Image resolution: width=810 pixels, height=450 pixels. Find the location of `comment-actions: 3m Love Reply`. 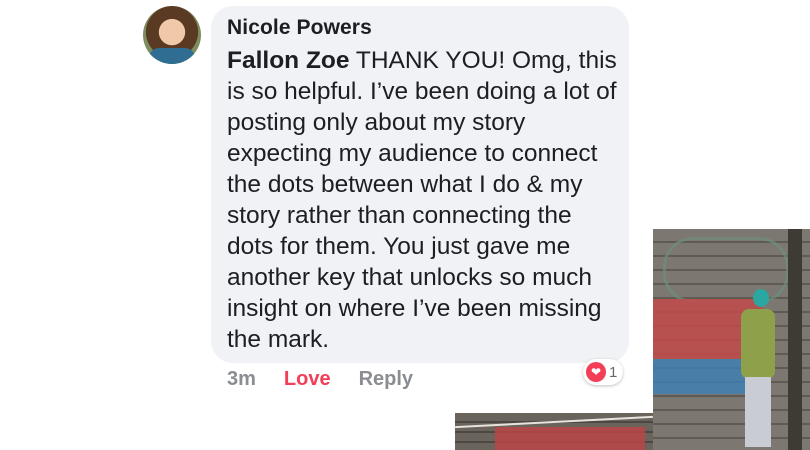

comment-actions: 3m Love Reply is located at coordinates (320, 379).